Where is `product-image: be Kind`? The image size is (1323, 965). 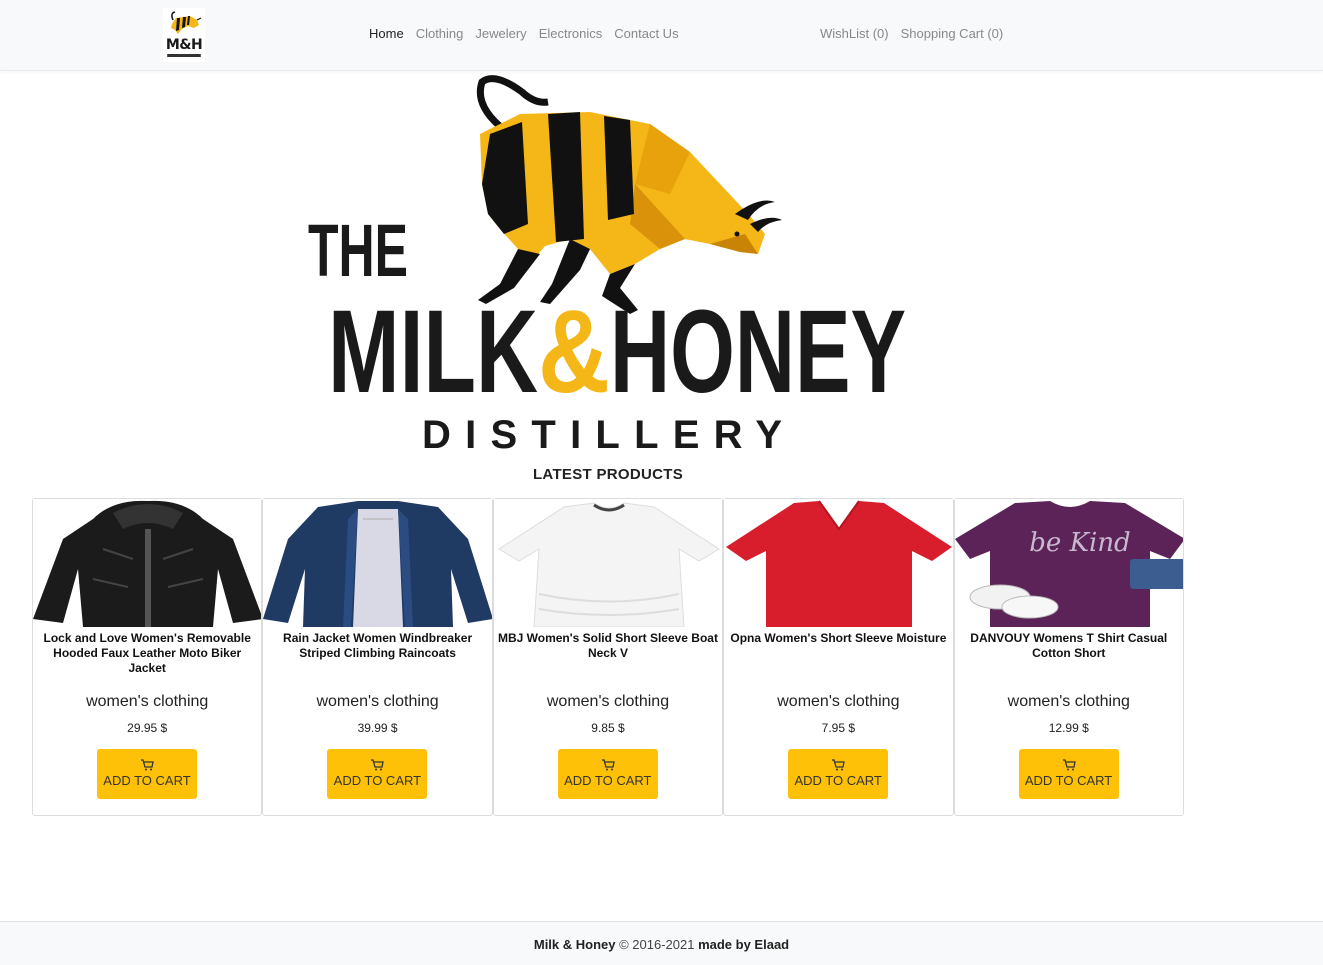
product-image: be Kind is located at coordinates (1068, 563).